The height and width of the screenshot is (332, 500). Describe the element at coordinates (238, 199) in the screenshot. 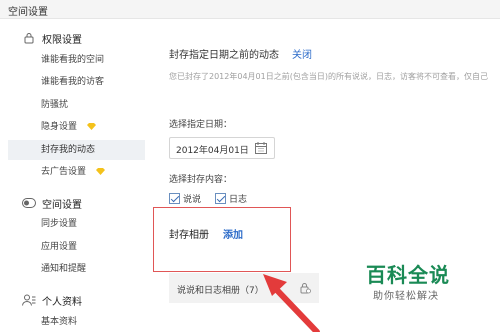

I see `checkbox-label: 日志` at that location.